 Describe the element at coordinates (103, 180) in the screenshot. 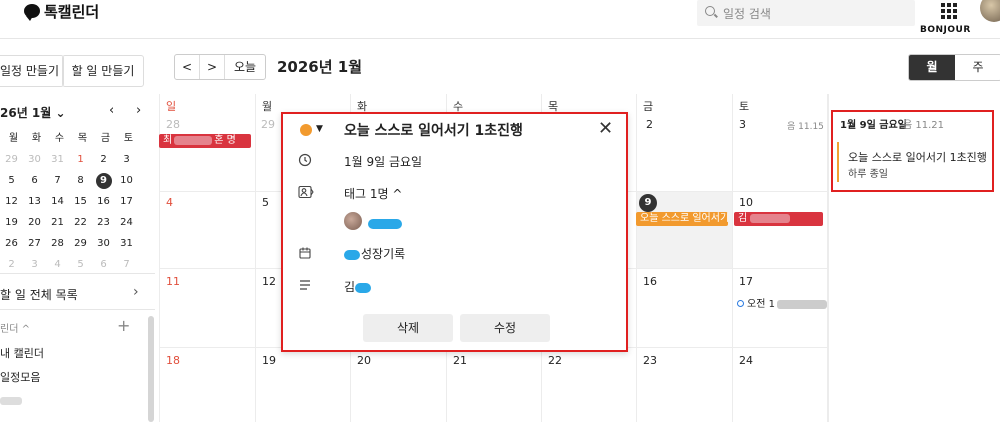

I see `mini-day-selected: 9` at that location.